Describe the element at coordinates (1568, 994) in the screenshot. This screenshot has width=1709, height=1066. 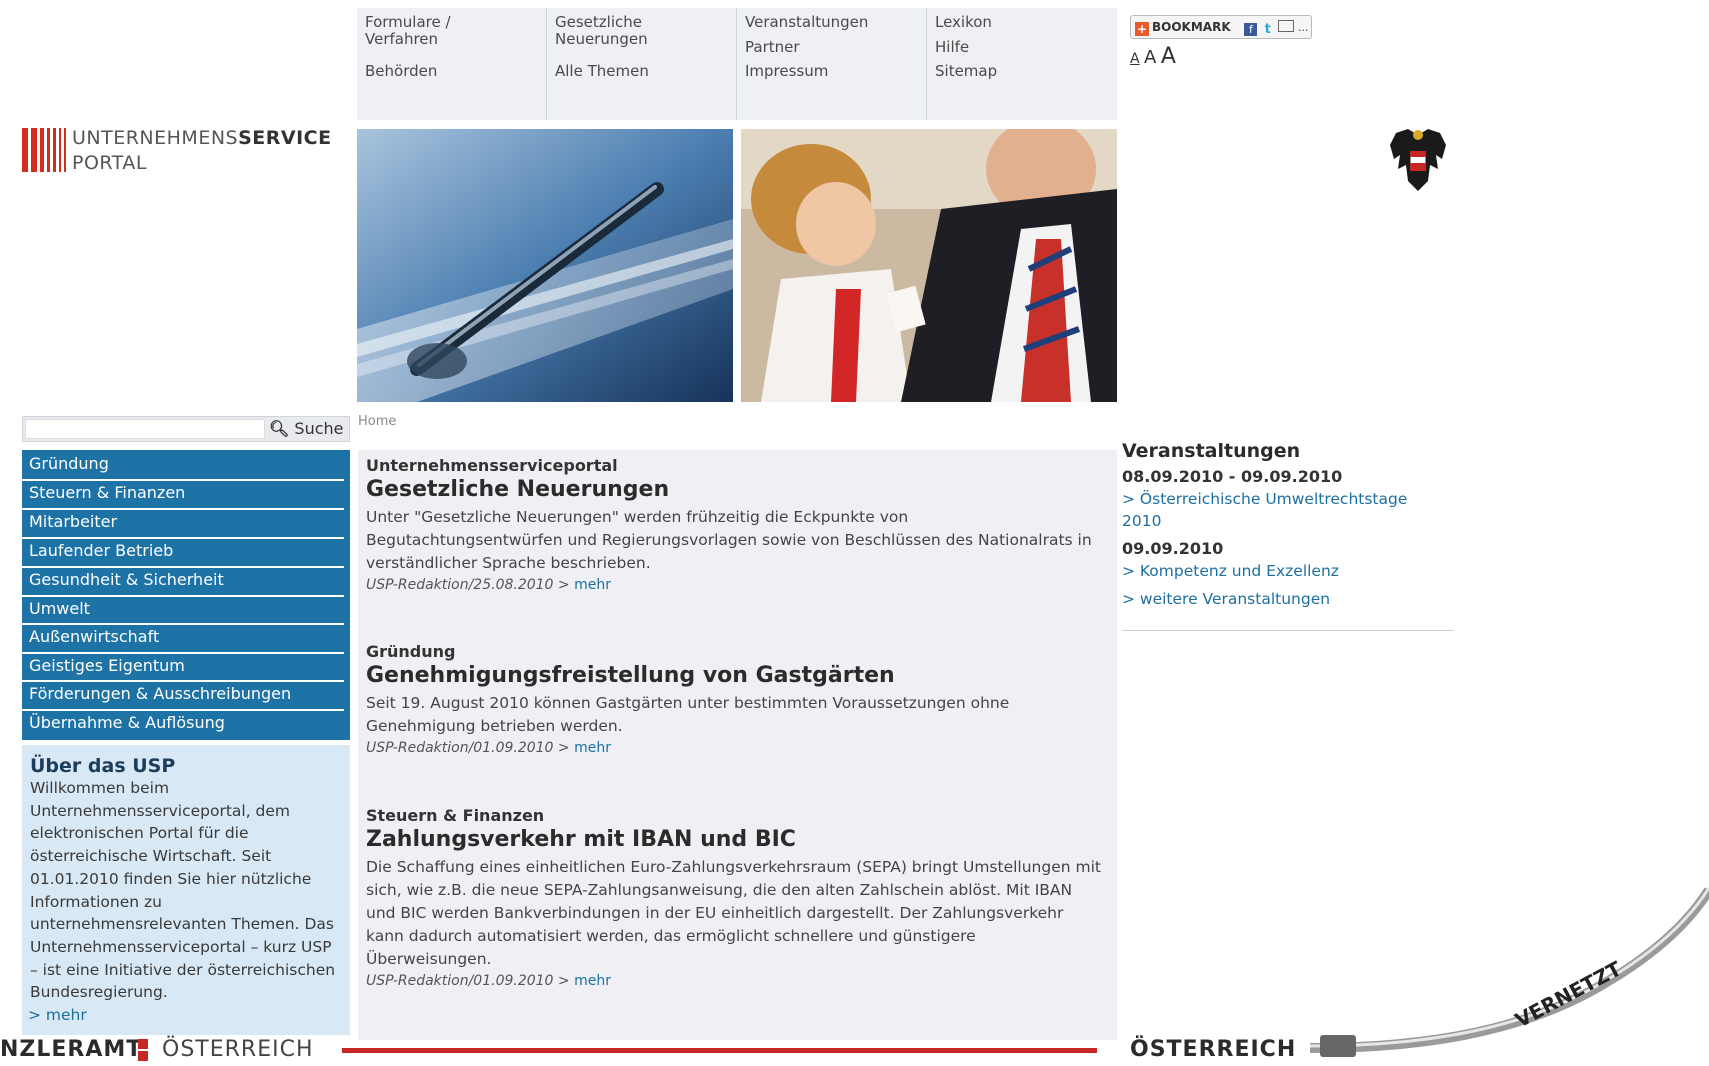
I see `vernetzt-stamp: VERNETZT` at that location.